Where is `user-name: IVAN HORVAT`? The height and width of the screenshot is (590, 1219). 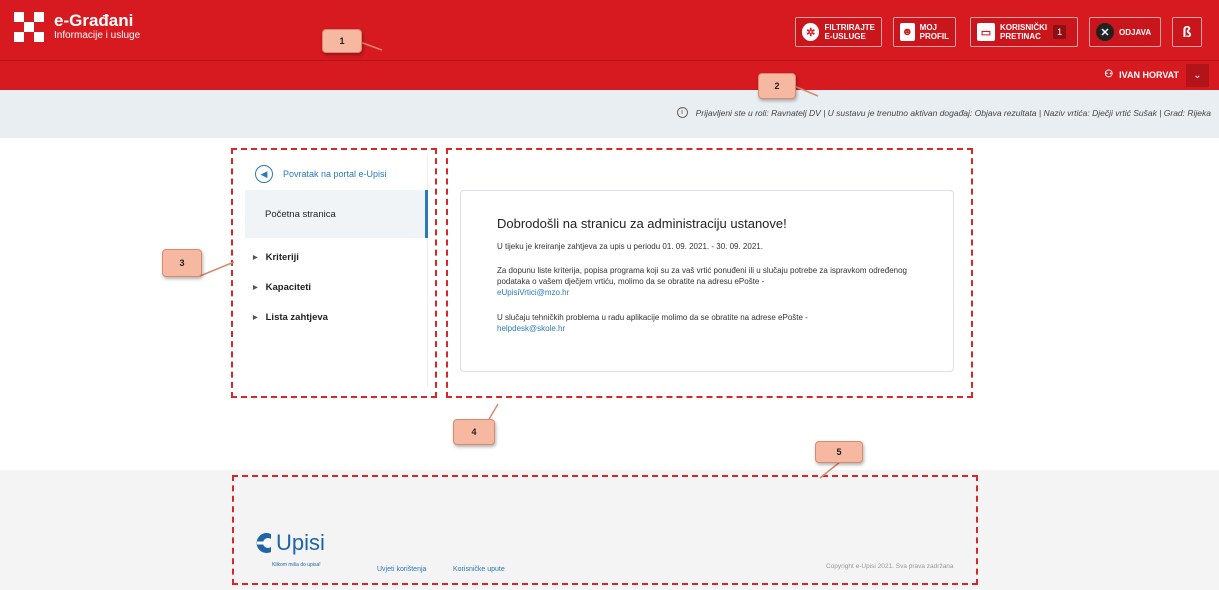 user-name: IVAN HORVAT is located at coordinates (1149, 74).